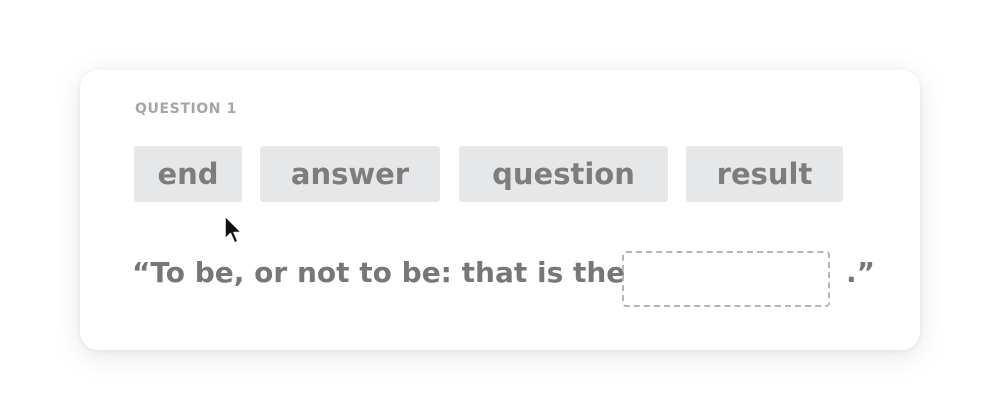 Image resolution: width=1000 pixels, height=420 pixels. What do you see at coordinates (861, 272) in the screenshot?
I see `sentence-suffix: .”` at bounding box center [861, 272].